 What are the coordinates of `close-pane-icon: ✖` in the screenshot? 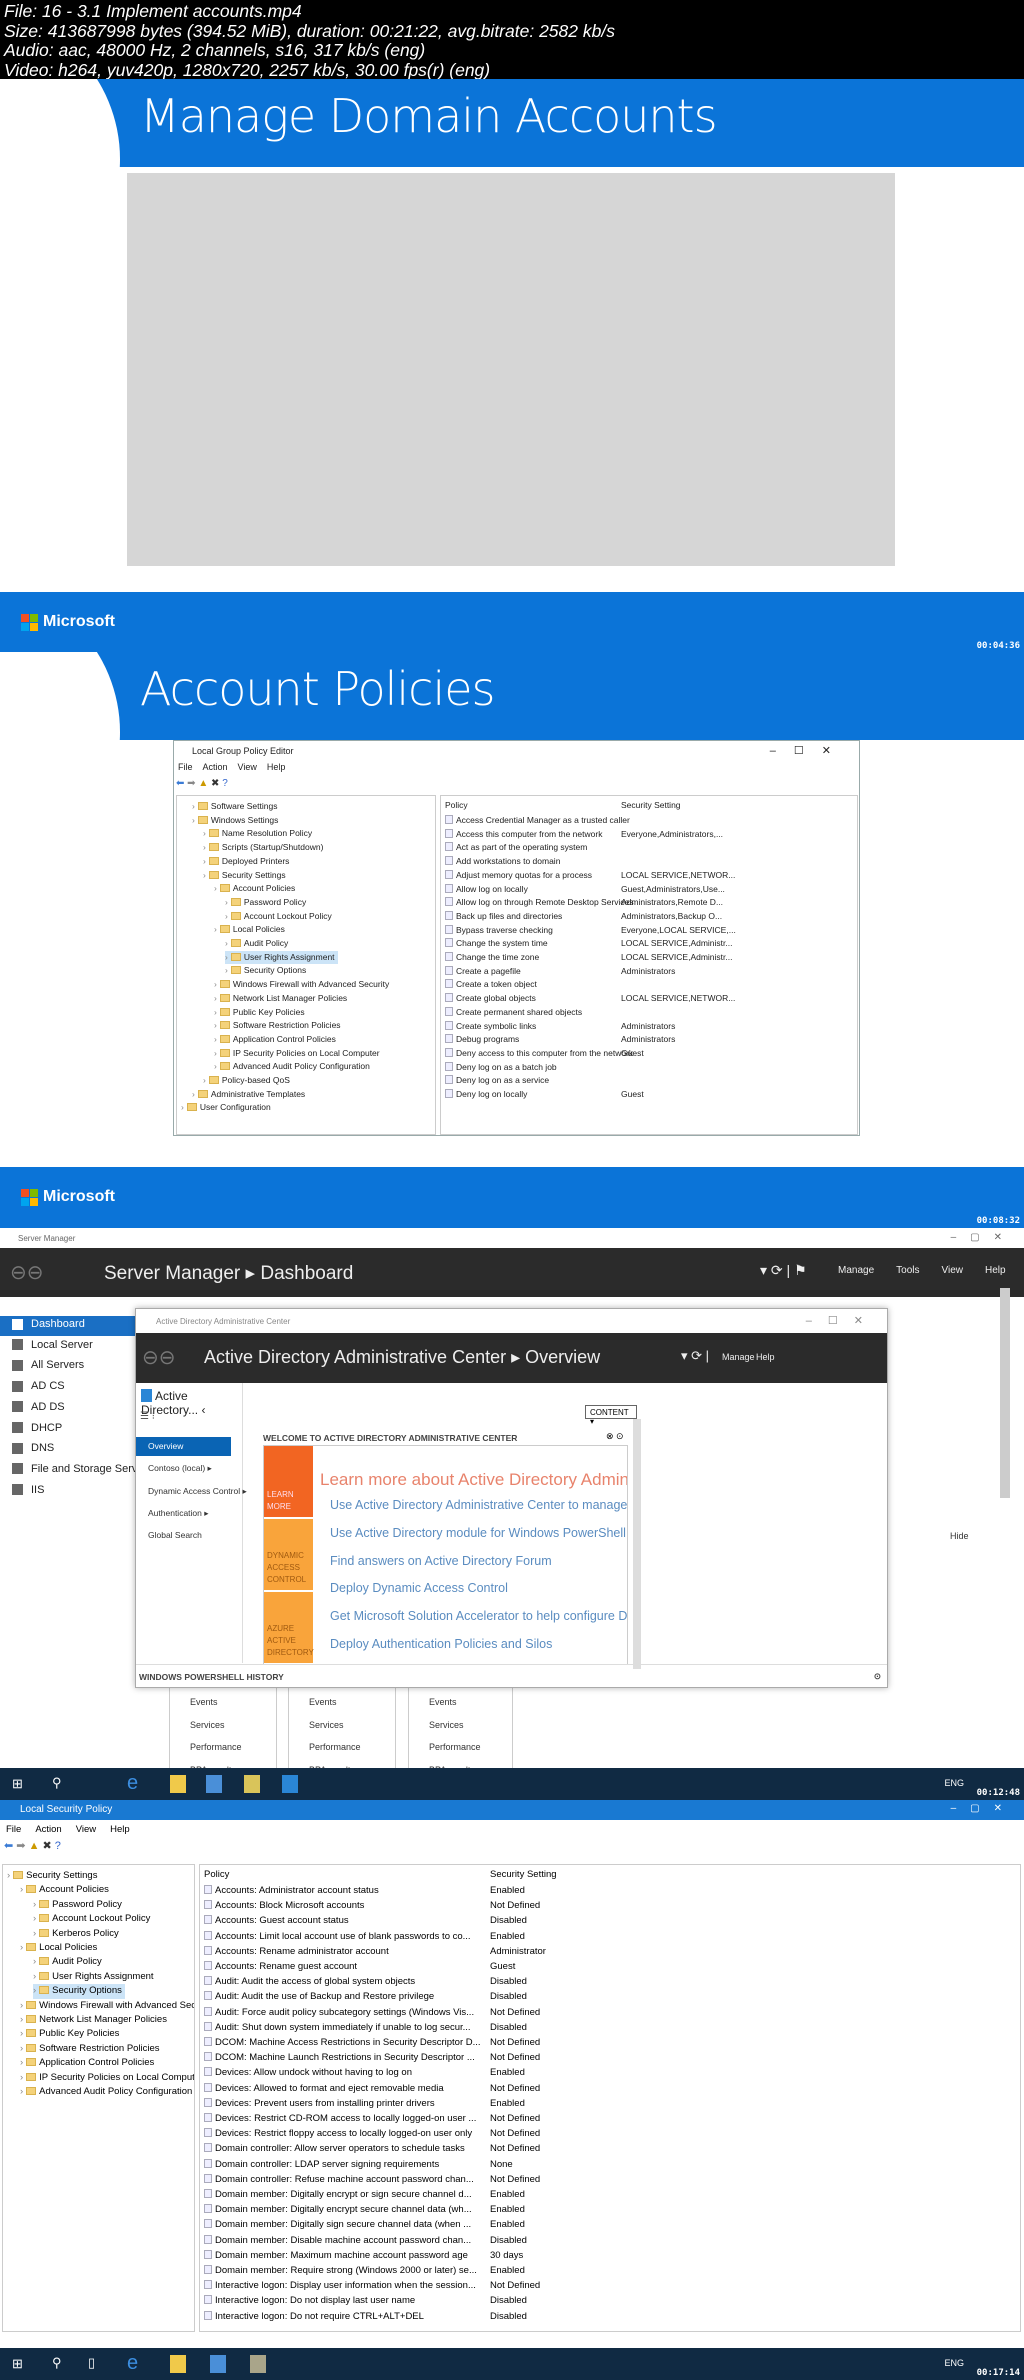 It's located at (215, 783).